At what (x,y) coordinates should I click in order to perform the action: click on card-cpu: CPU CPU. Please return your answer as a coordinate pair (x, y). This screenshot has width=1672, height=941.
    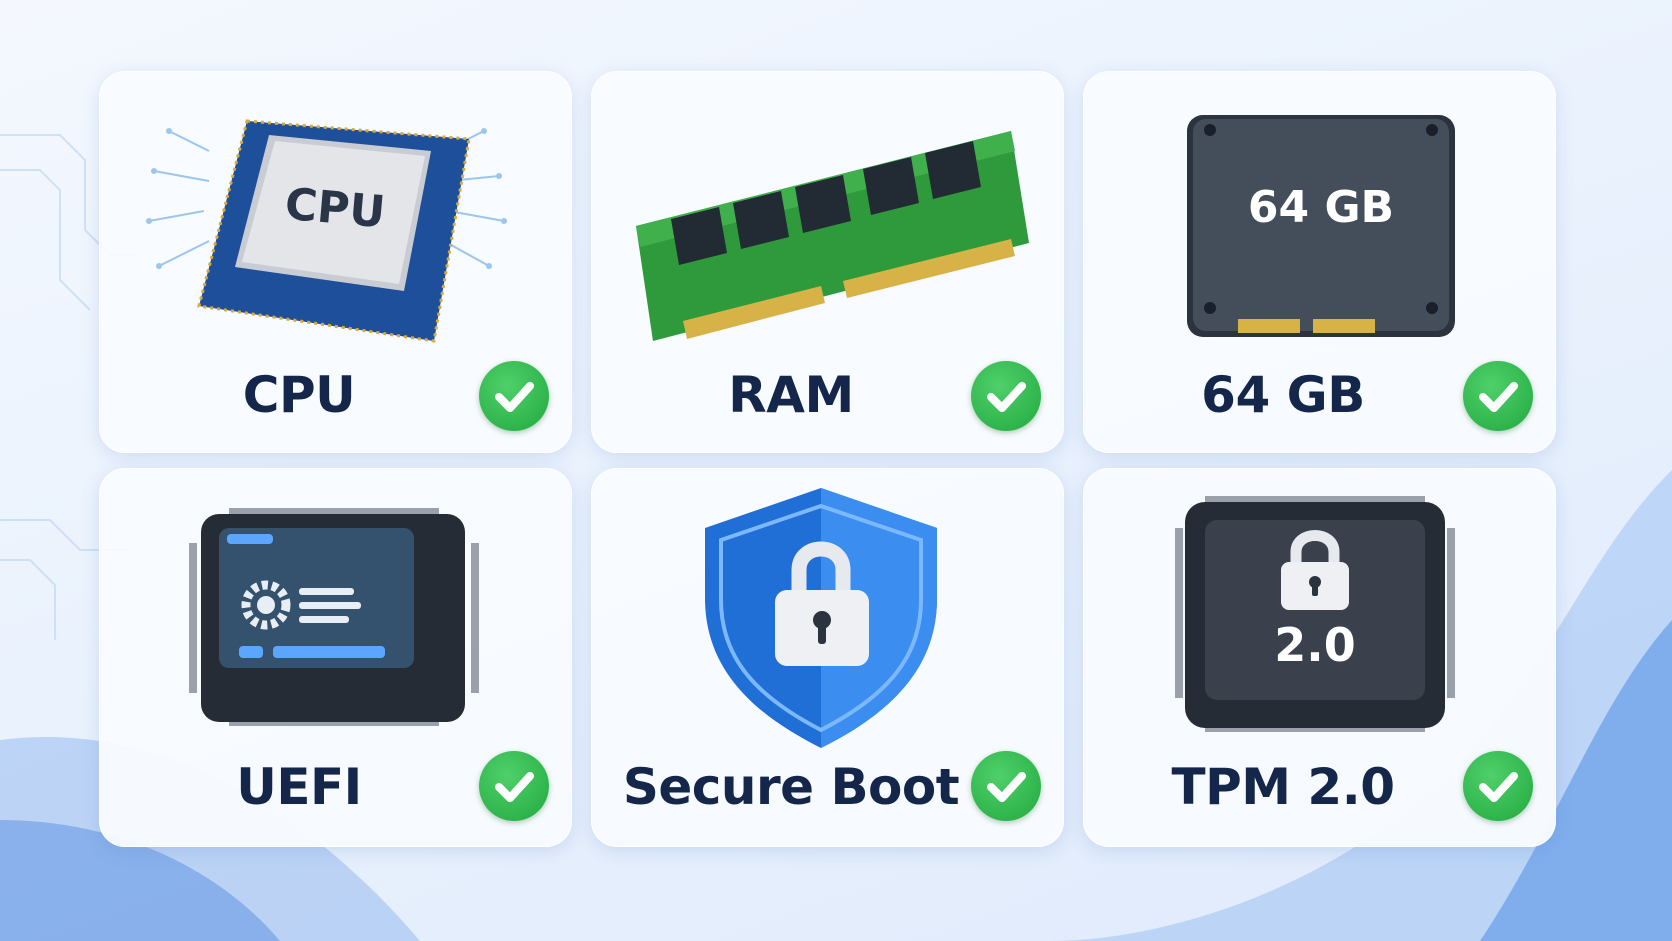
    Looking at the image, I should click on (335, 262).